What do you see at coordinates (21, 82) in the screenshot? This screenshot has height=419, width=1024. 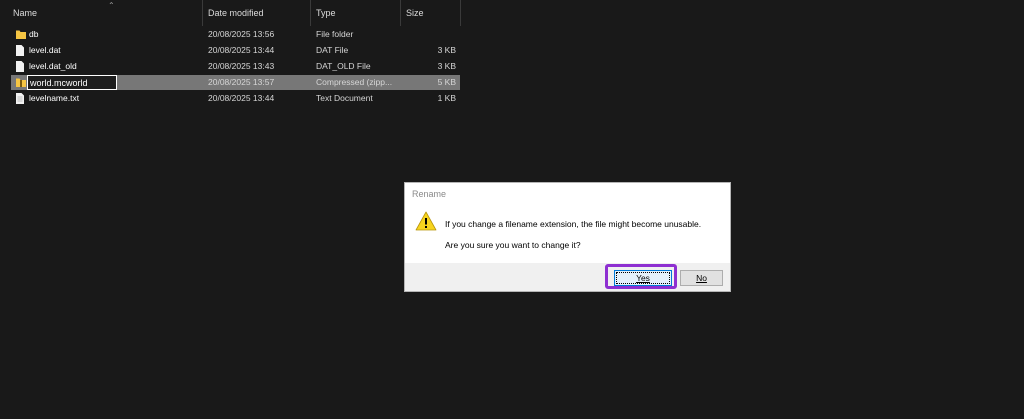 I see `zip-folder-icon` at bounding box center [21, 82].